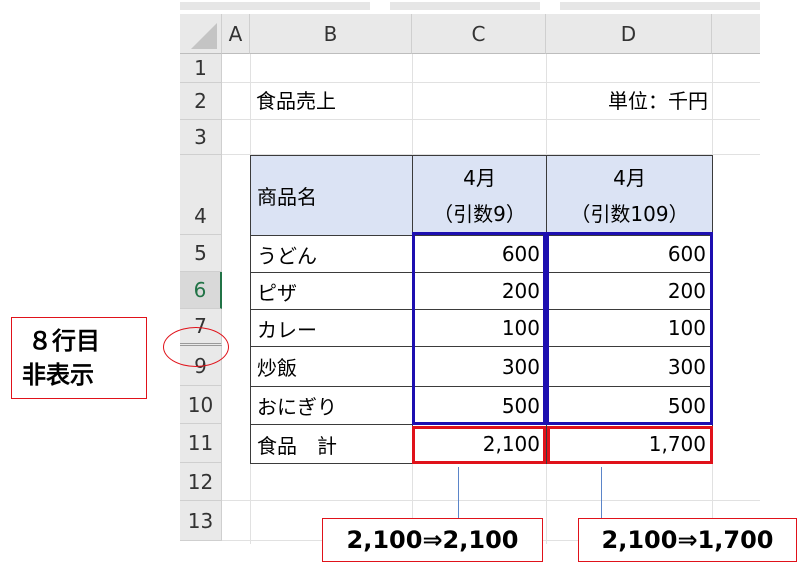 The height and width of the screenshot is (577, 800). What do you see at coordinates (629, 177) in the screenshot?
I see `header-col-d-line1: 4月` at bounding box center [629, 177].